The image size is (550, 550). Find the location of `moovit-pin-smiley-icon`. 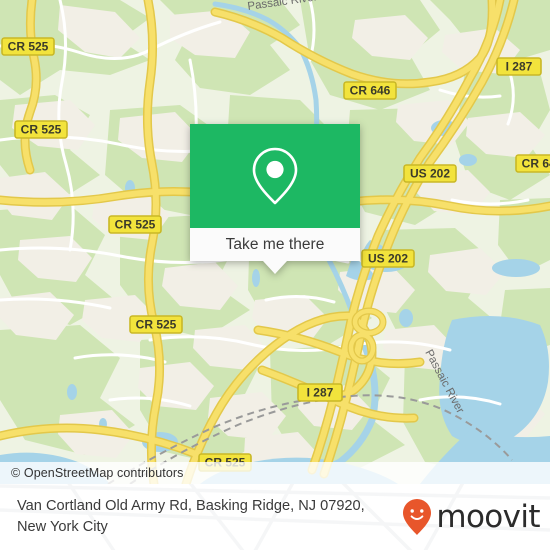

moovit-pin-smiley-icon is located at coordinates (417, 517).